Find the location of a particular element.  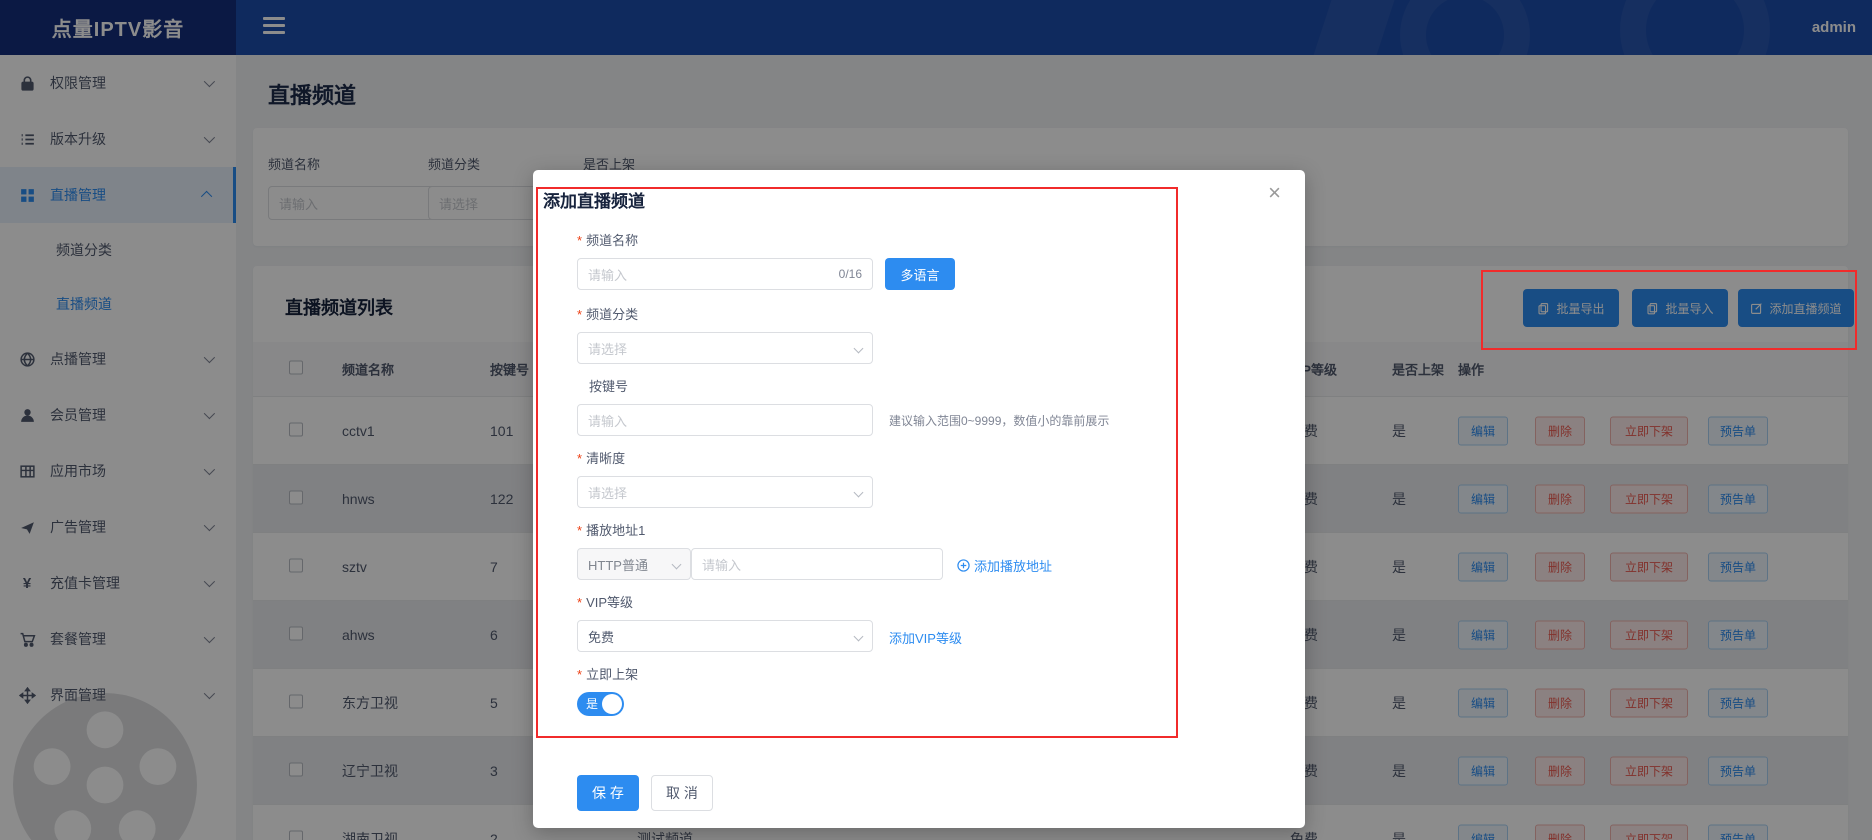

plus-circle-icon is located at coordinates (963, 565).